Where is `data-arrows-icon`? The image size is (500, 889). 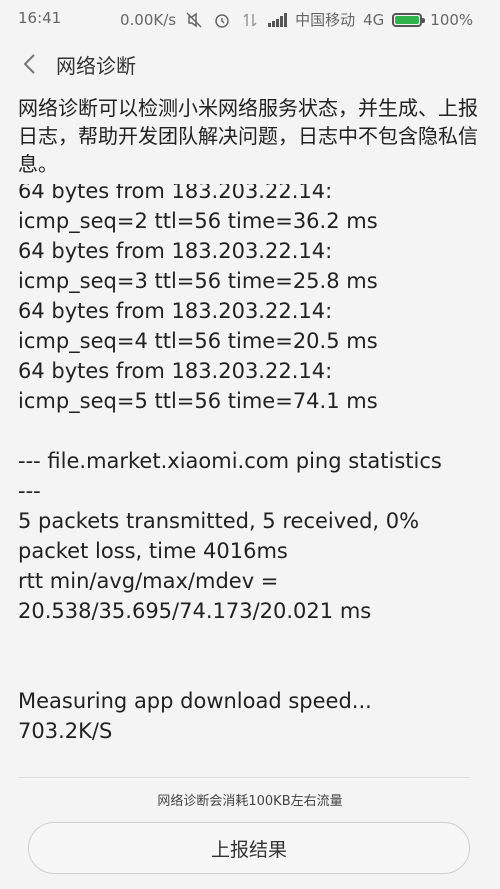 data-arrows-icon is located at coordinates (250, 20).